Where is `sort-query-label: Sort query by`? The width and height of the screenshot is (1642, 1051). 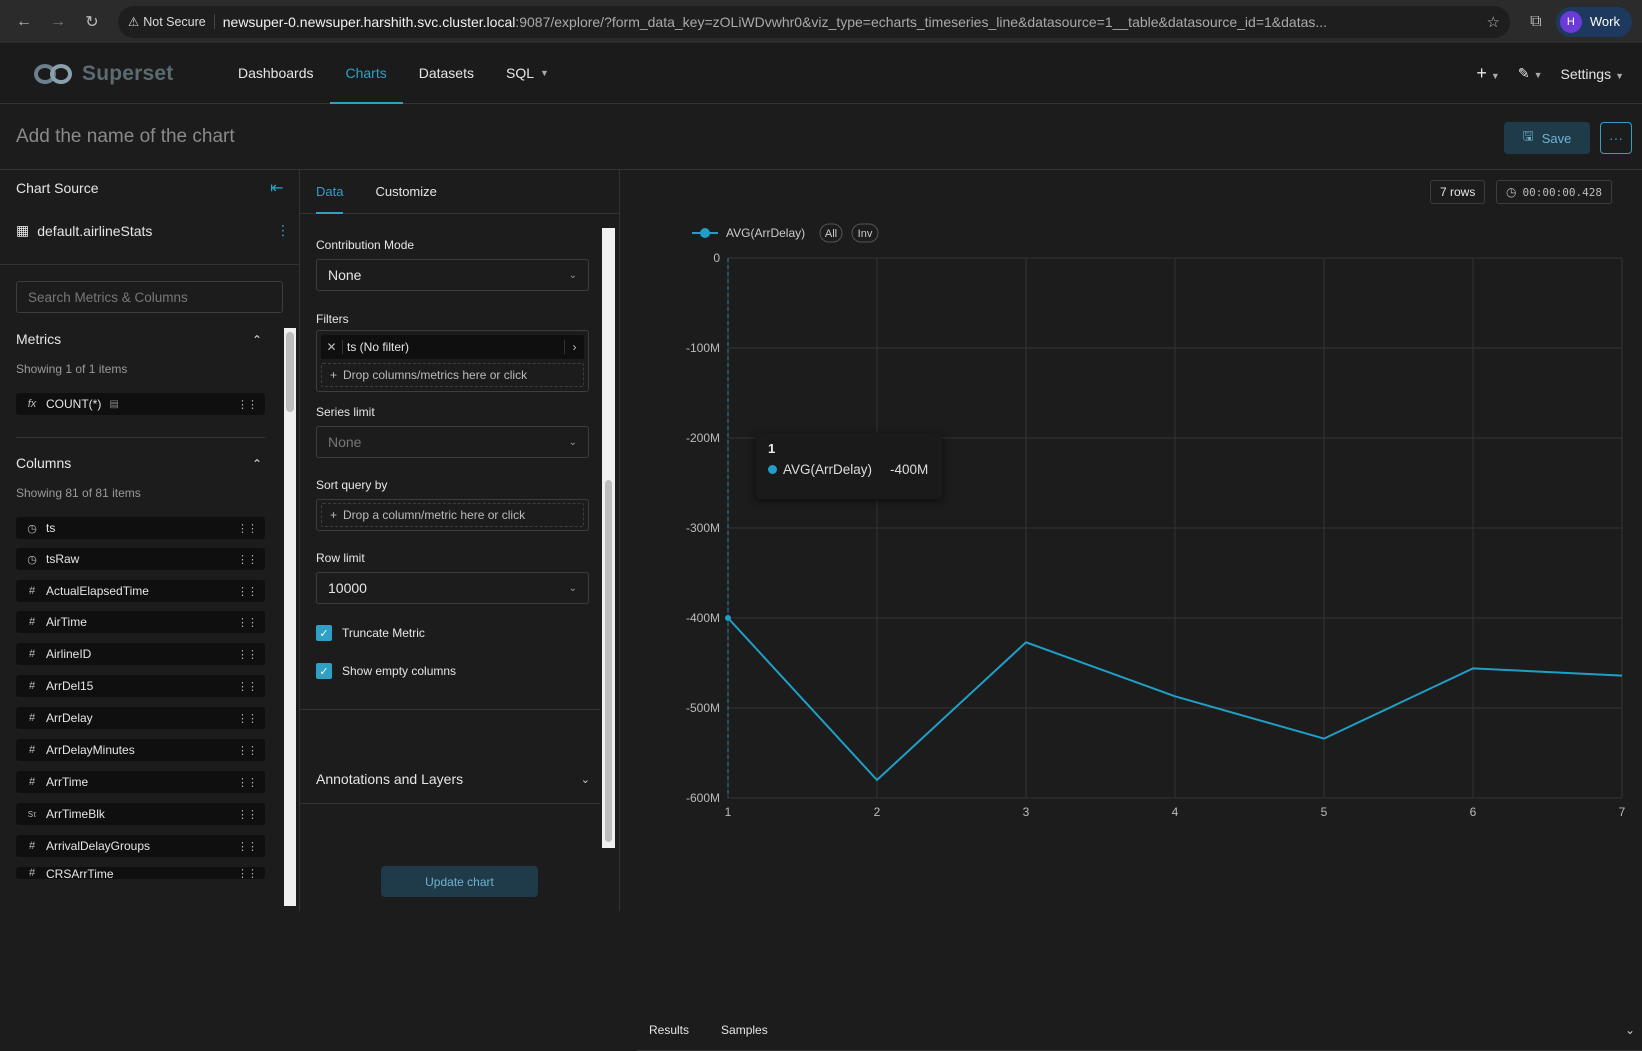 sort-query-label: Sort query by is located at coordinates (352, 485).